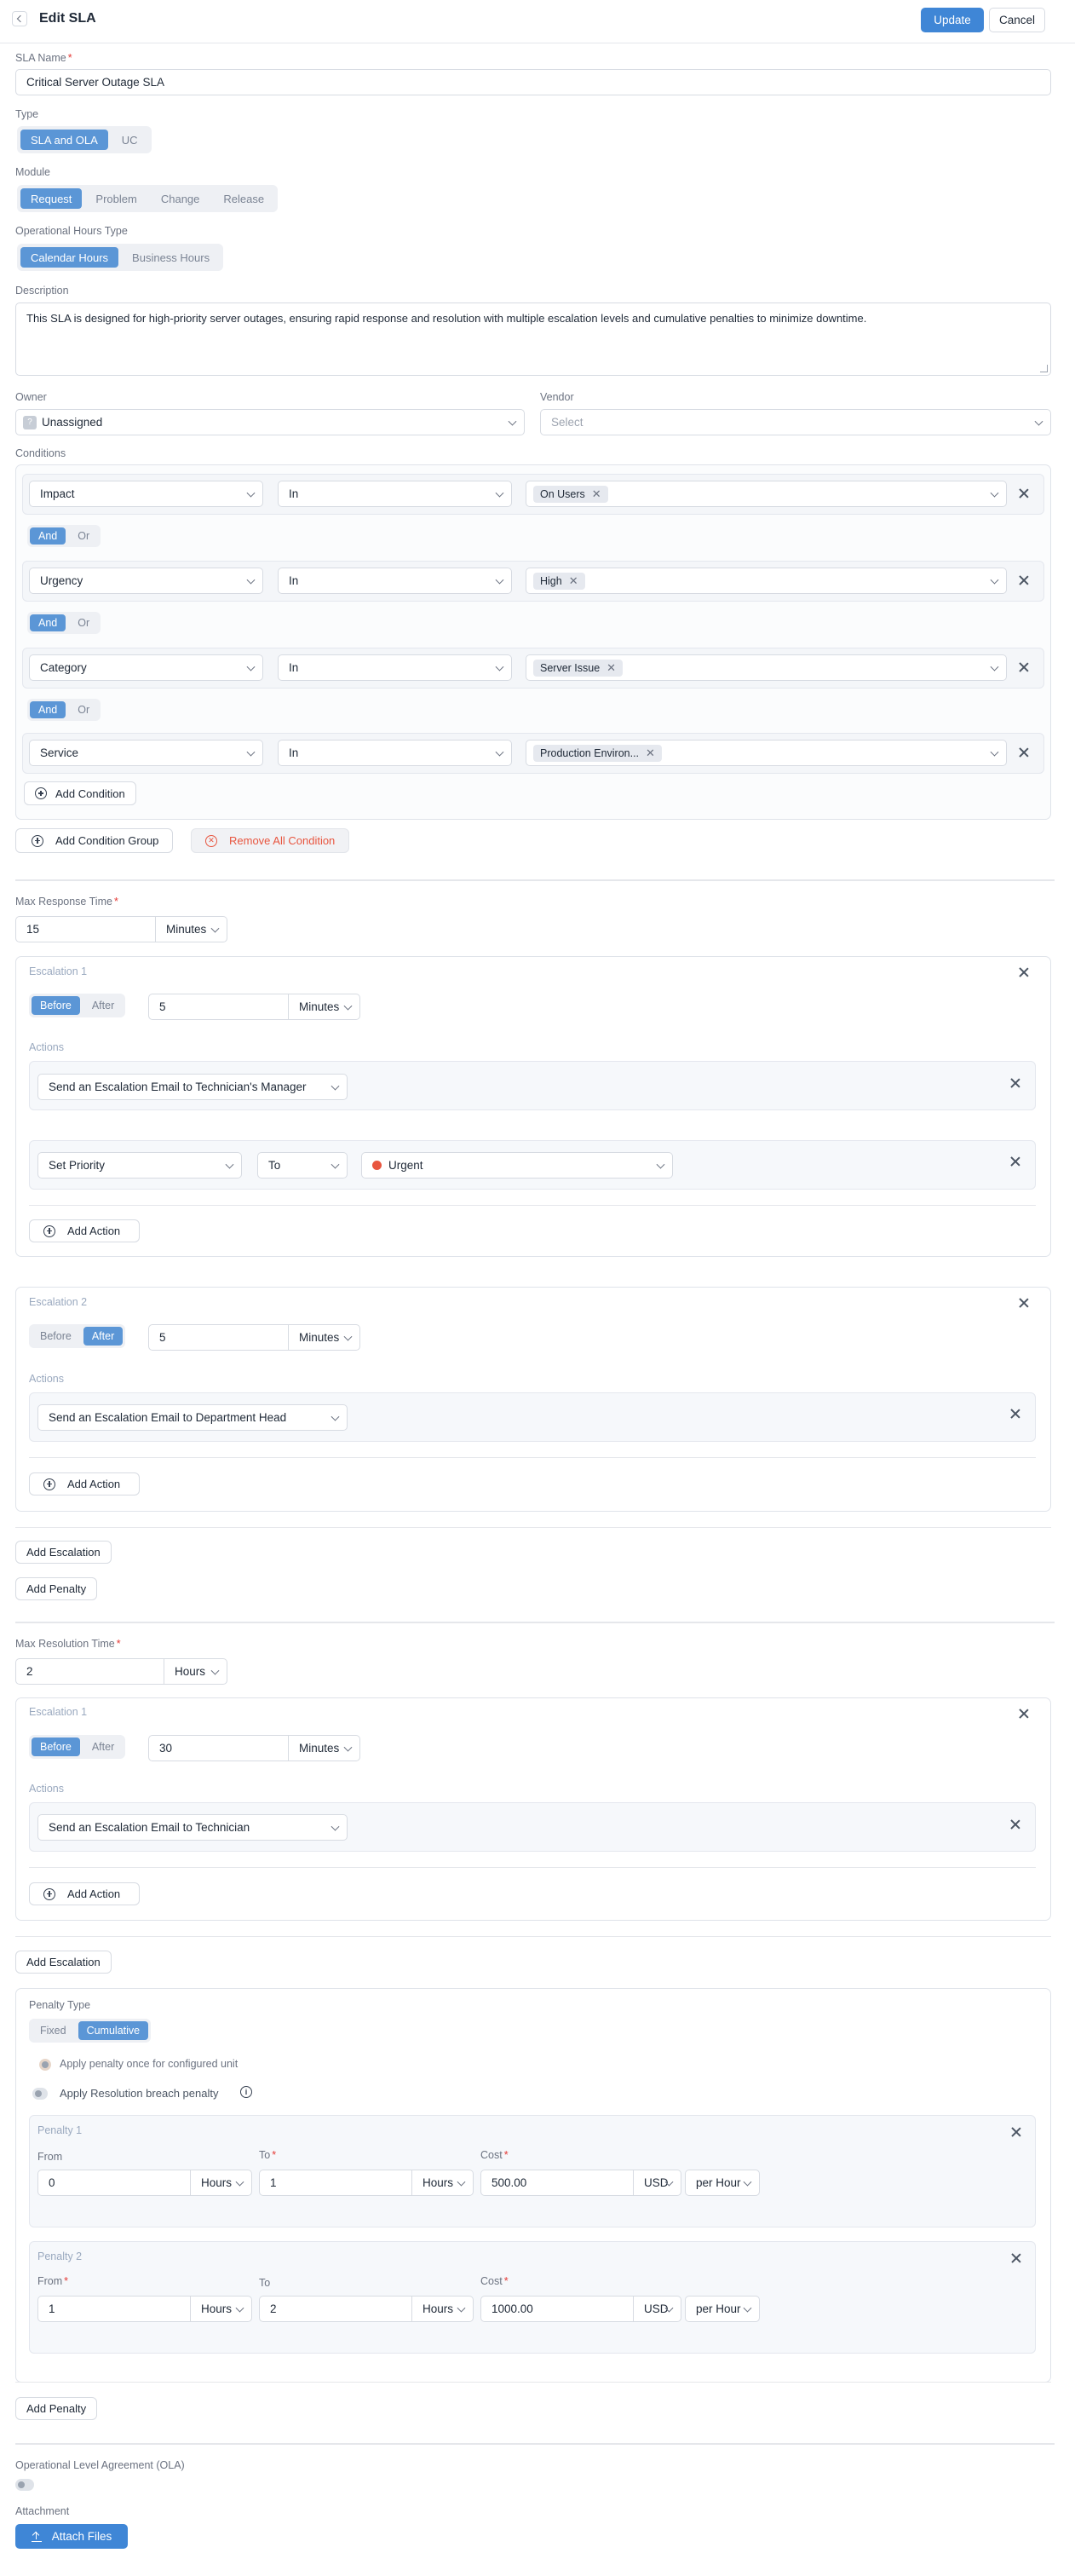 This screenshot has height=2576, width=1075. Describe the element at coordinates (69, 257) in the screenshot. I see `hours-calendar: Calendar Hours` at that location.